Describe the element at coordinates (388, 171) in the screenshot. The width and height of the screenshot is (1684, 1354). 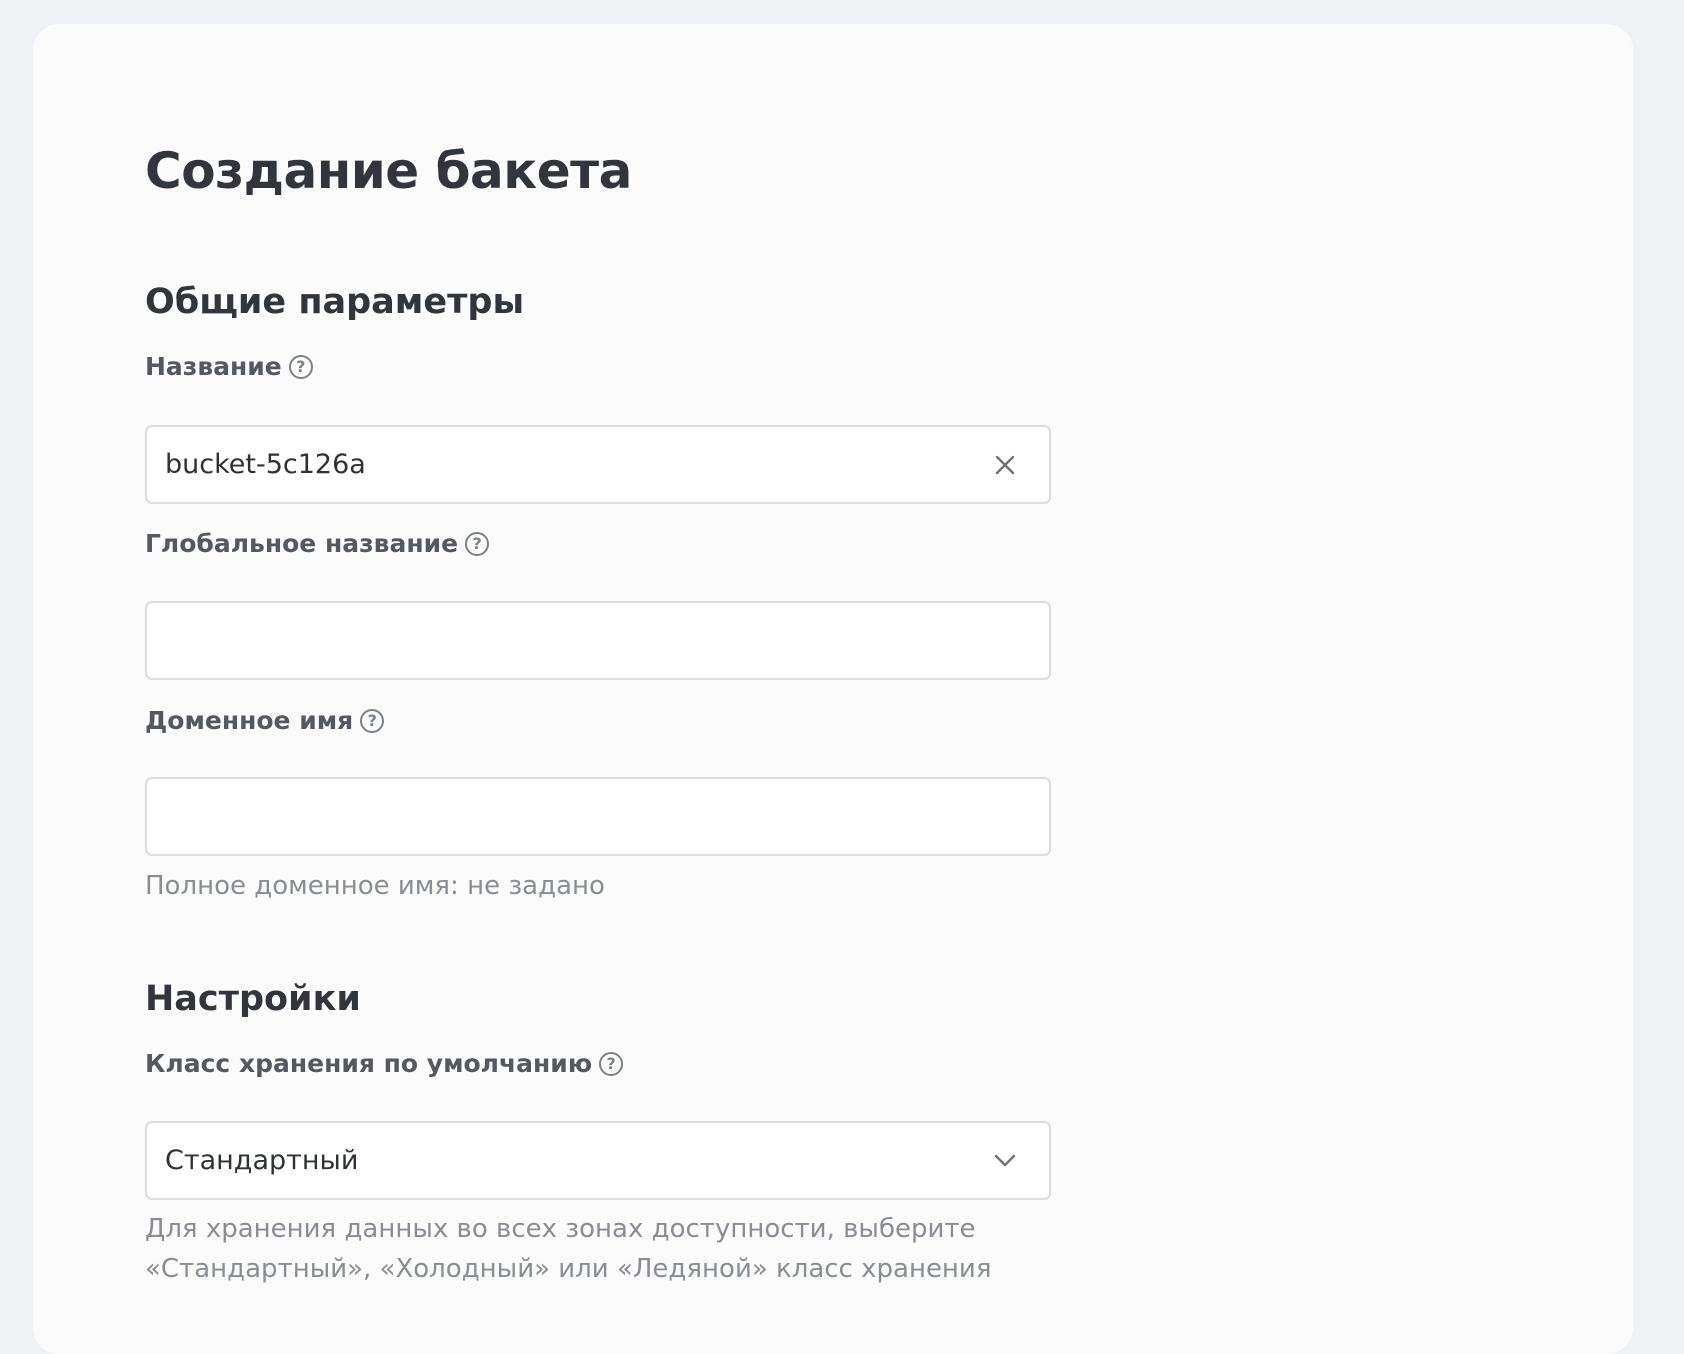
I see `page-title: Создание бакета` at that location.